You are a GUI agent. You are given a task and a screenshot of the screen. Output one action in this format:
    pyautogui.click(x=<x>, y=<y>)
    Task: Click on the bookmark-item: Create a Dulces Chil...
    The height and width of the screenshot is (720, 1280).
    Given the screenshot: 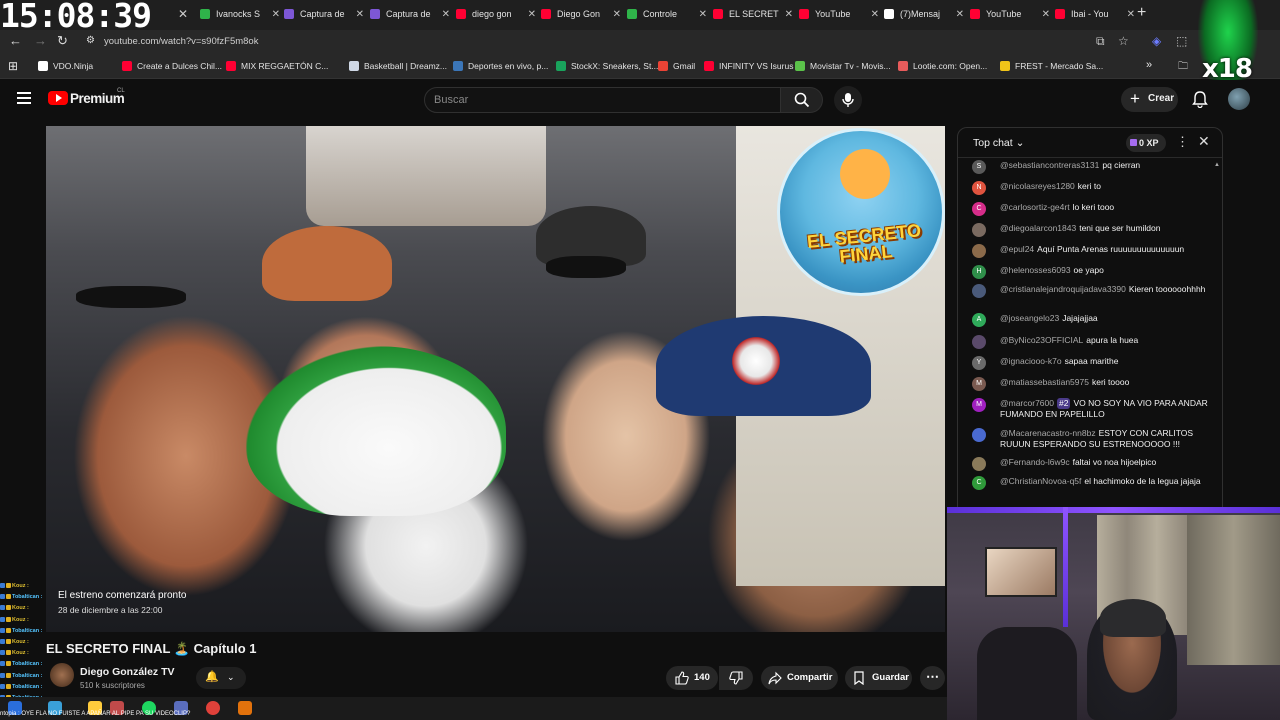 What is the action you would take?
    pyautogui.click(x=172, y=66)
    